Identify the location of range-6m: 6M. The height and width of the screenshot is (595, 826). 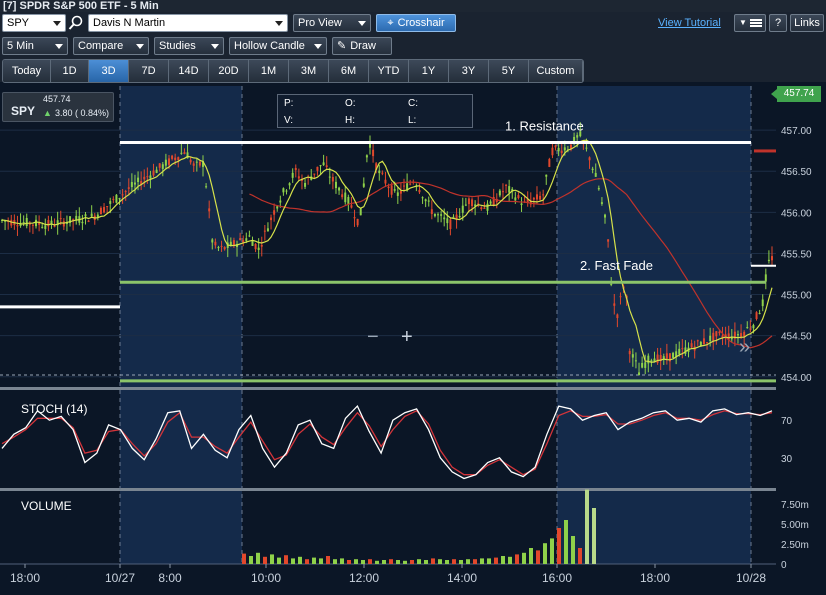
(349, 71).